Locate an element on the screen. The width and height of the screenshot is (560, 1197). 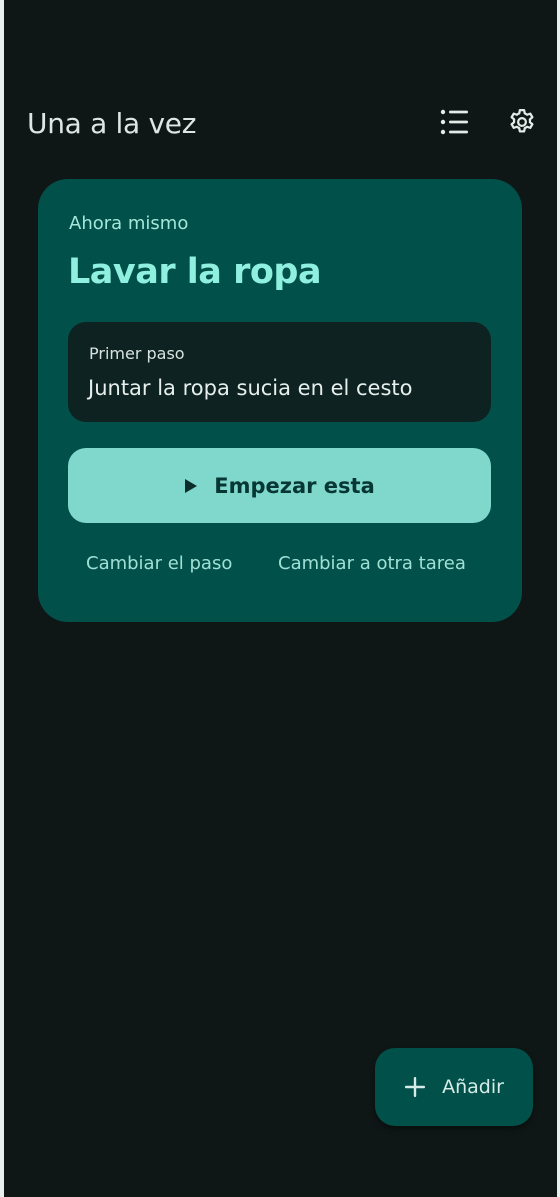
list-icon is located at coordinates (454, 122).